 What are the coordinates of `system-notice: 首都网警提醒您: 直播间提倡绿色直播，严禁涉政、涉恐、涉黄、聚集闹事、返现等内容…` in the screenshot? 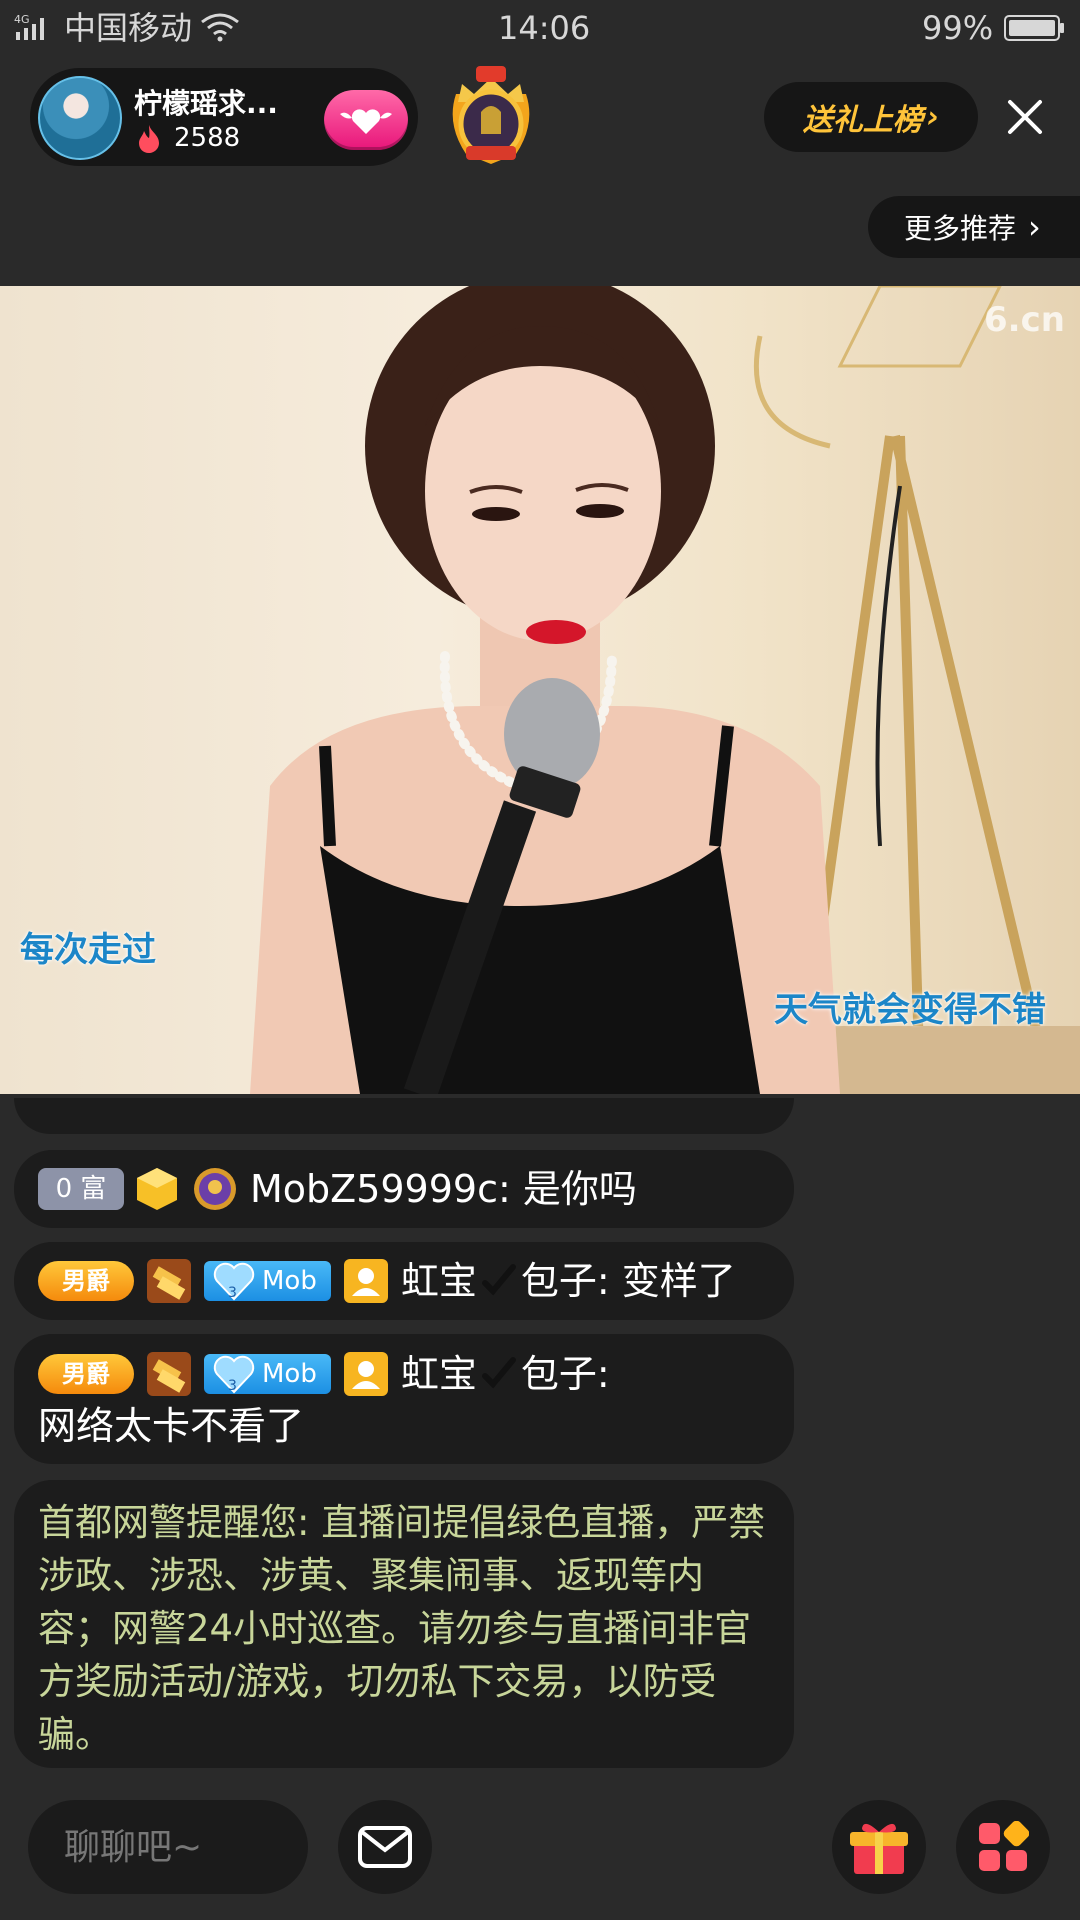 It's located at (404, 1624).